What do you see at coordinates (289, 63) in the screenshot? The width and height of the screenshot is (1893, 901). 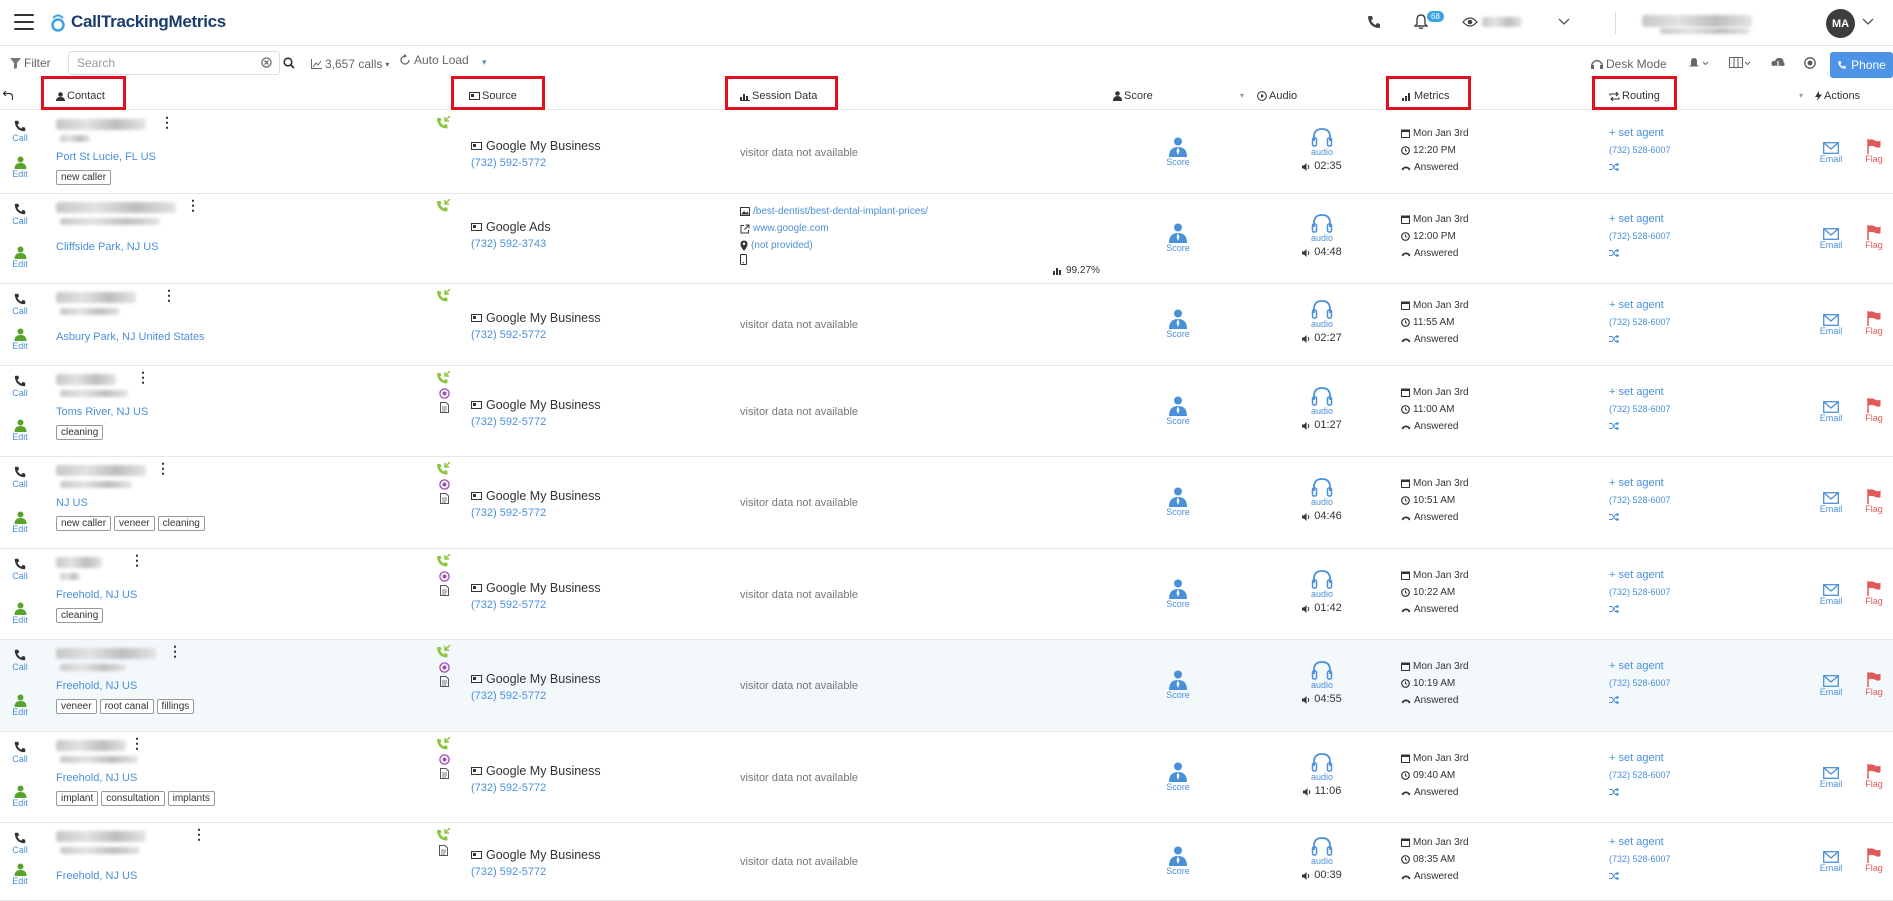 I see `search-icon` at bounding box center [289, 63].